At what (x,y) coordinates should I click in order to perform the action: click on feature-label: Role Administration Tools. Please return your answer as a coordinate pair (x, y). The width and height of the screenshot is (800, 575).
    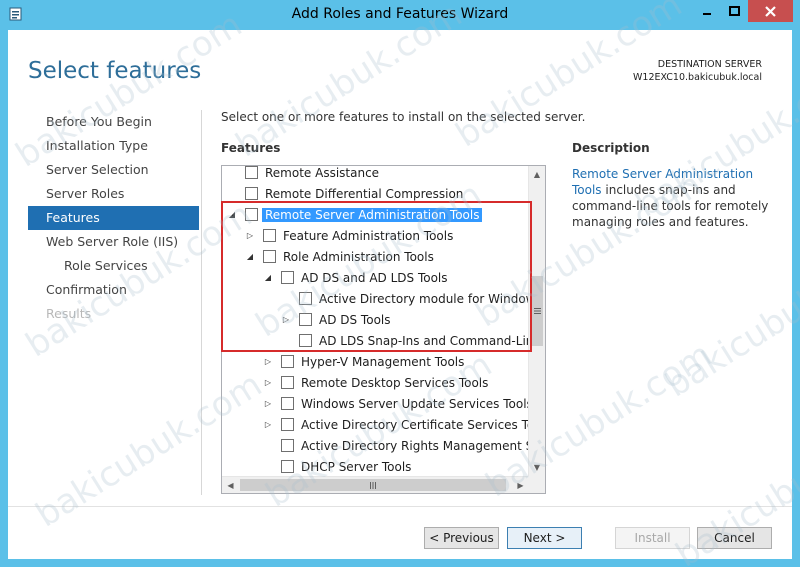
    Looking at the image, I should click on (358, 257).